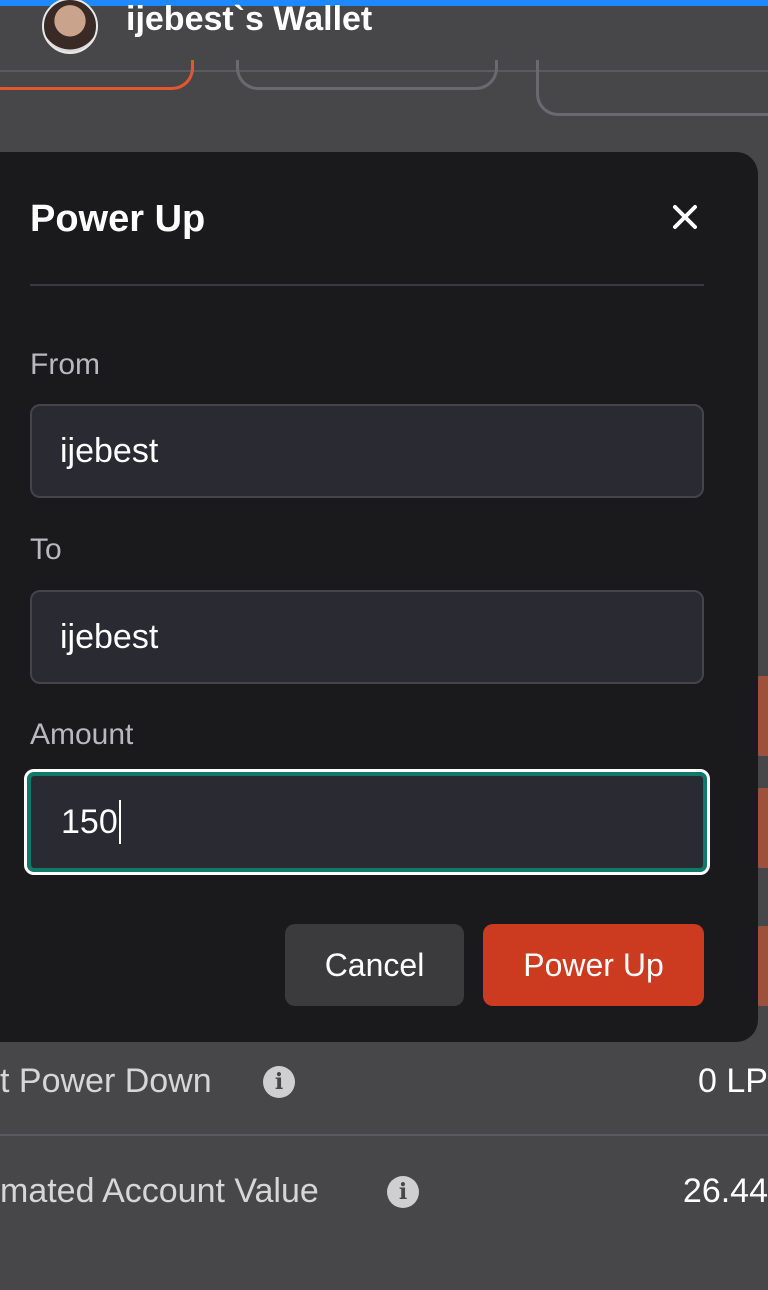 This screenshot has height=1290, width=768. Describe the element at coordinates (106, 1081) in the screenshot. I see `row-label: t Power Down` at that location.